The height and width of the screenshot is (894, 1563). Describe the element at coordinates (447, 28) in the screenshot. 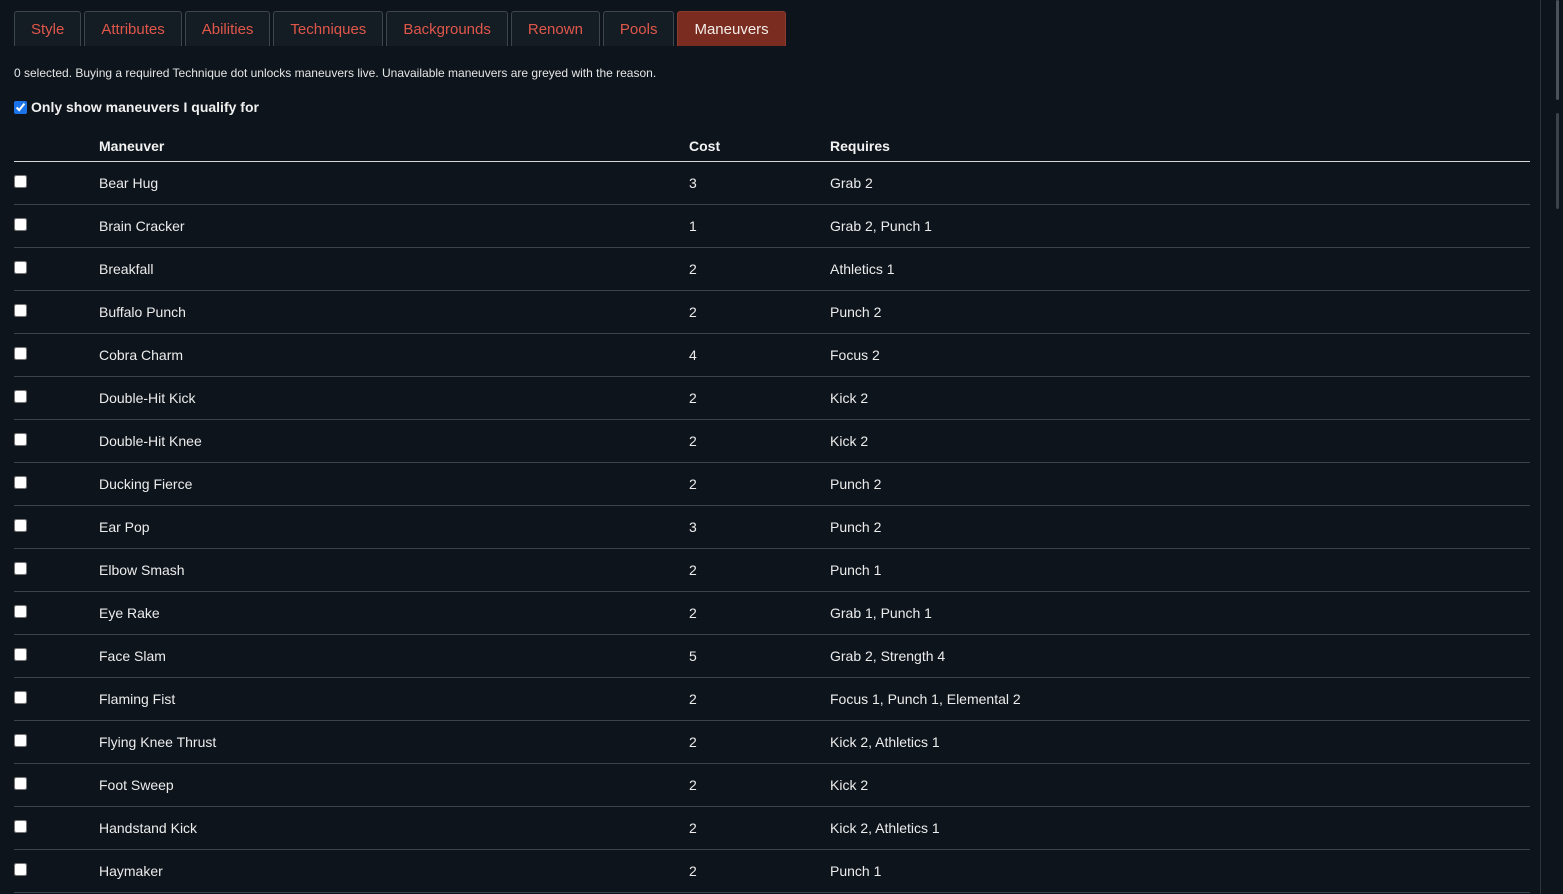

I see `tab-backgrounds: Backgrounds` at that location.